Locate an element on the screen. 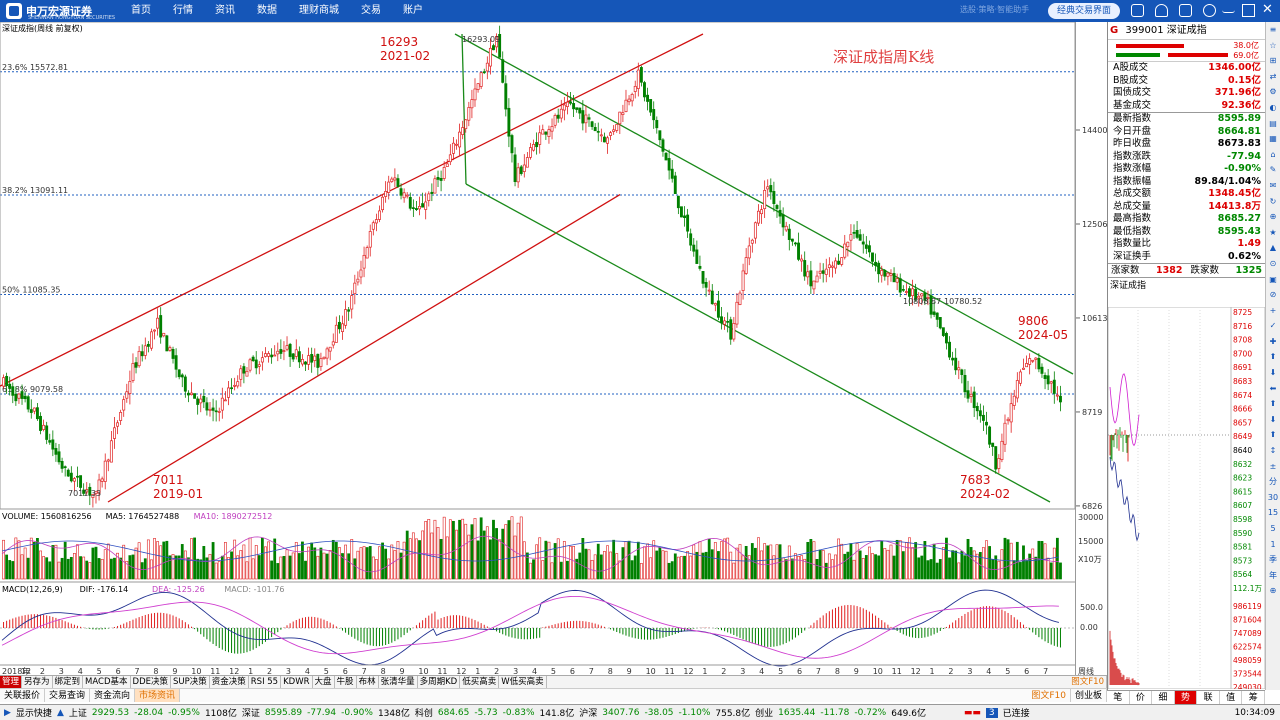 The width and height of the screenshot is (1280, 720). panel-tab: 势 is located at coordinates (1186, 697).